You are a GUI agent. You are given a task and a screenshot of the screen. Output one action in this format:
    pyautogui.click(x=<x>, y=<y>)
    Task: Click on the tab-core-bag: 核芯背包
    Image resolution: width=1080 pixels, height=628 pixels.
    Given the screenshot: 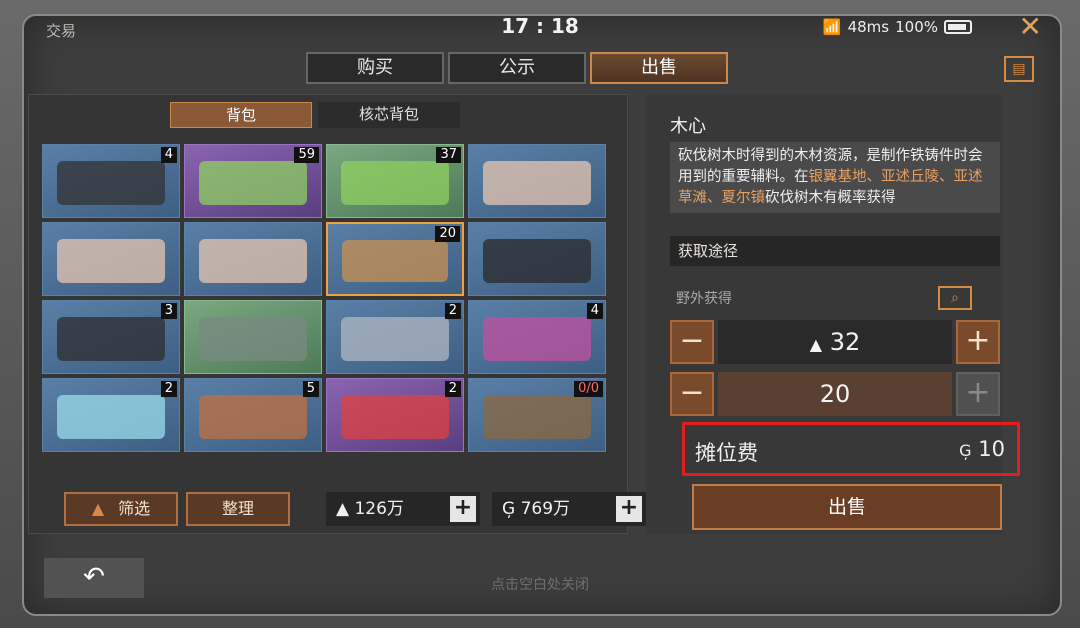 What is the action you would take?
    pyautogui.click(x=389, y=115)
    